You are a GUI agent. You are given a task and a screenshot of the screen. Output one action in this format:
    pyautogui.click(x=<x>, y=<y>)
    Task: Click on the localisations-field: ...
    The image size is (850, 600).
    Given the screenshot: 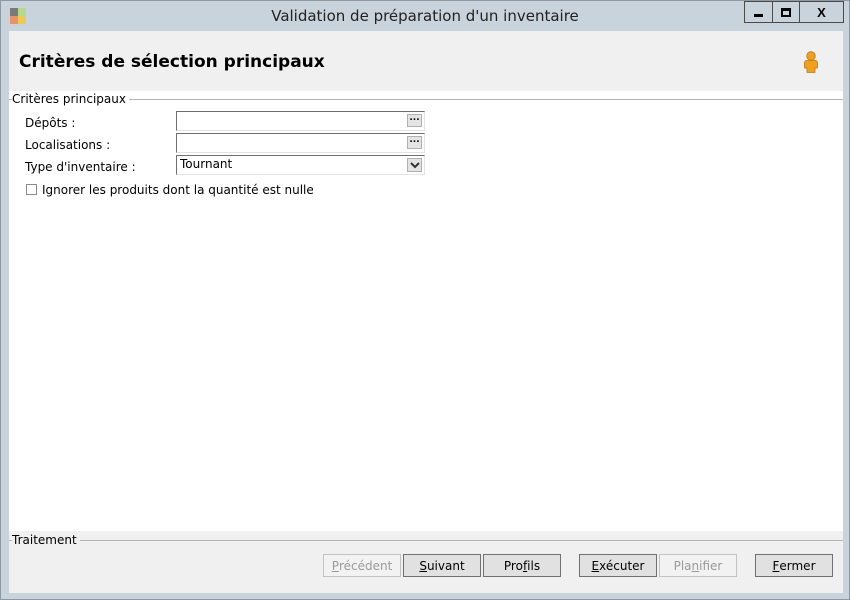 What is the action you would take?
    pyautogui.click(x=300, y=143)
    